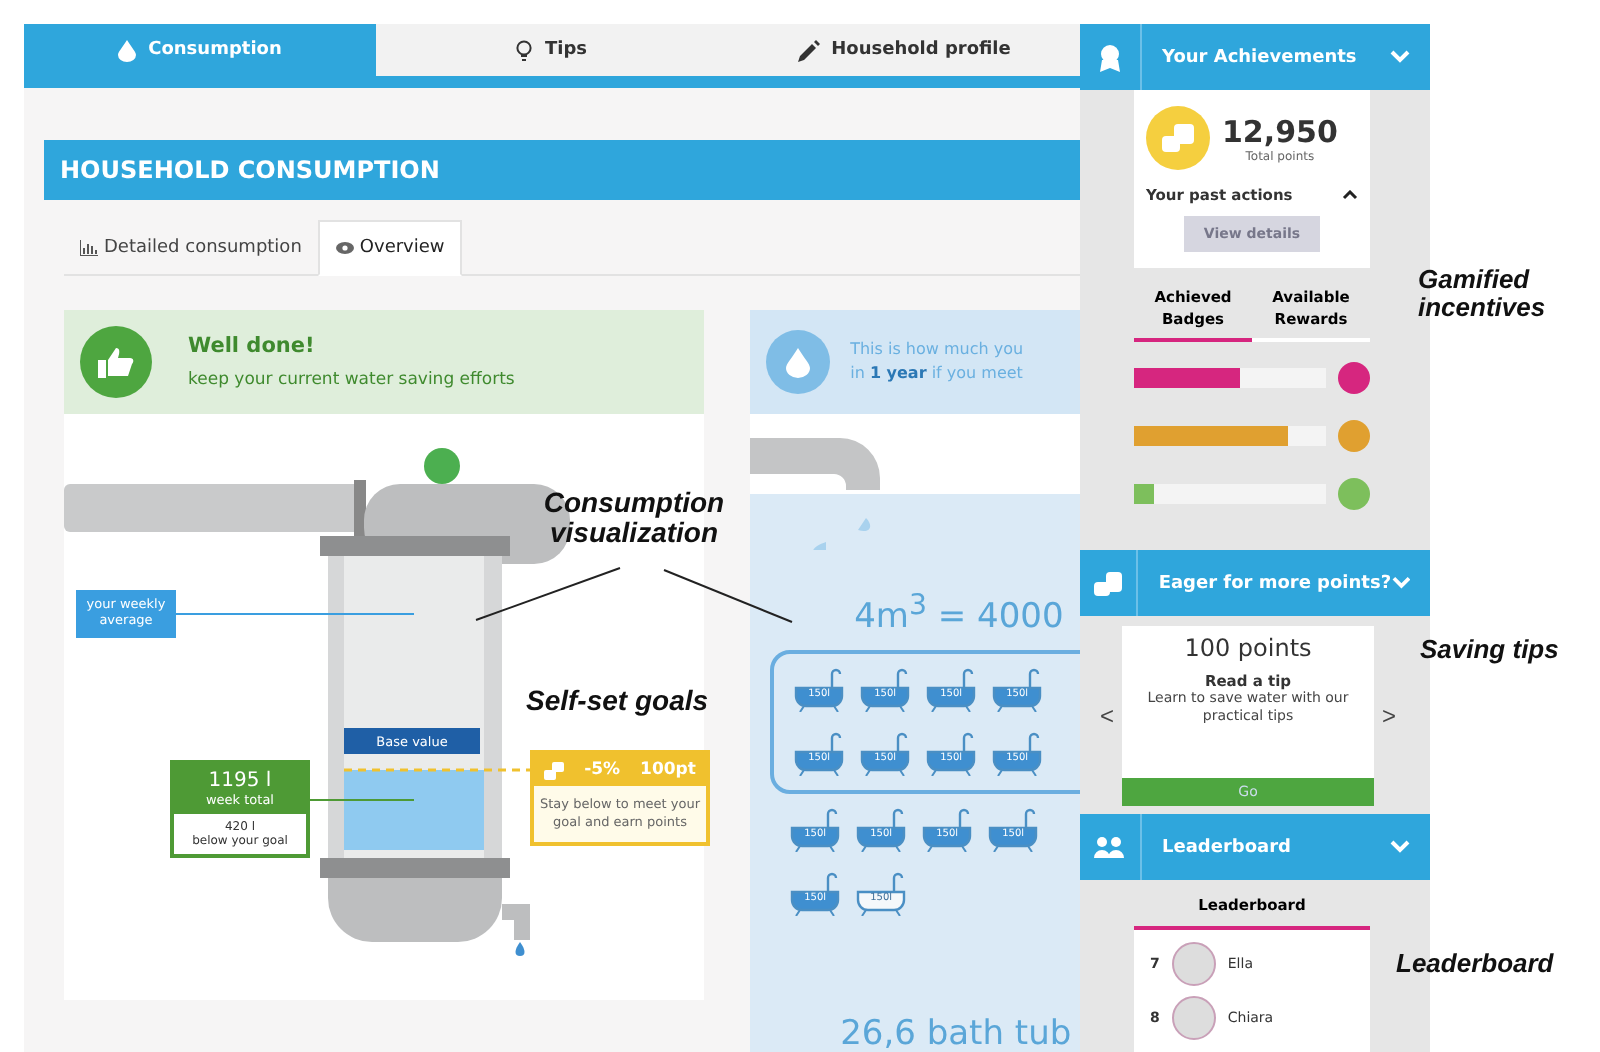 The image size is (1600, 1052). I want to click on view-tab: Overview, so click(390, 248).